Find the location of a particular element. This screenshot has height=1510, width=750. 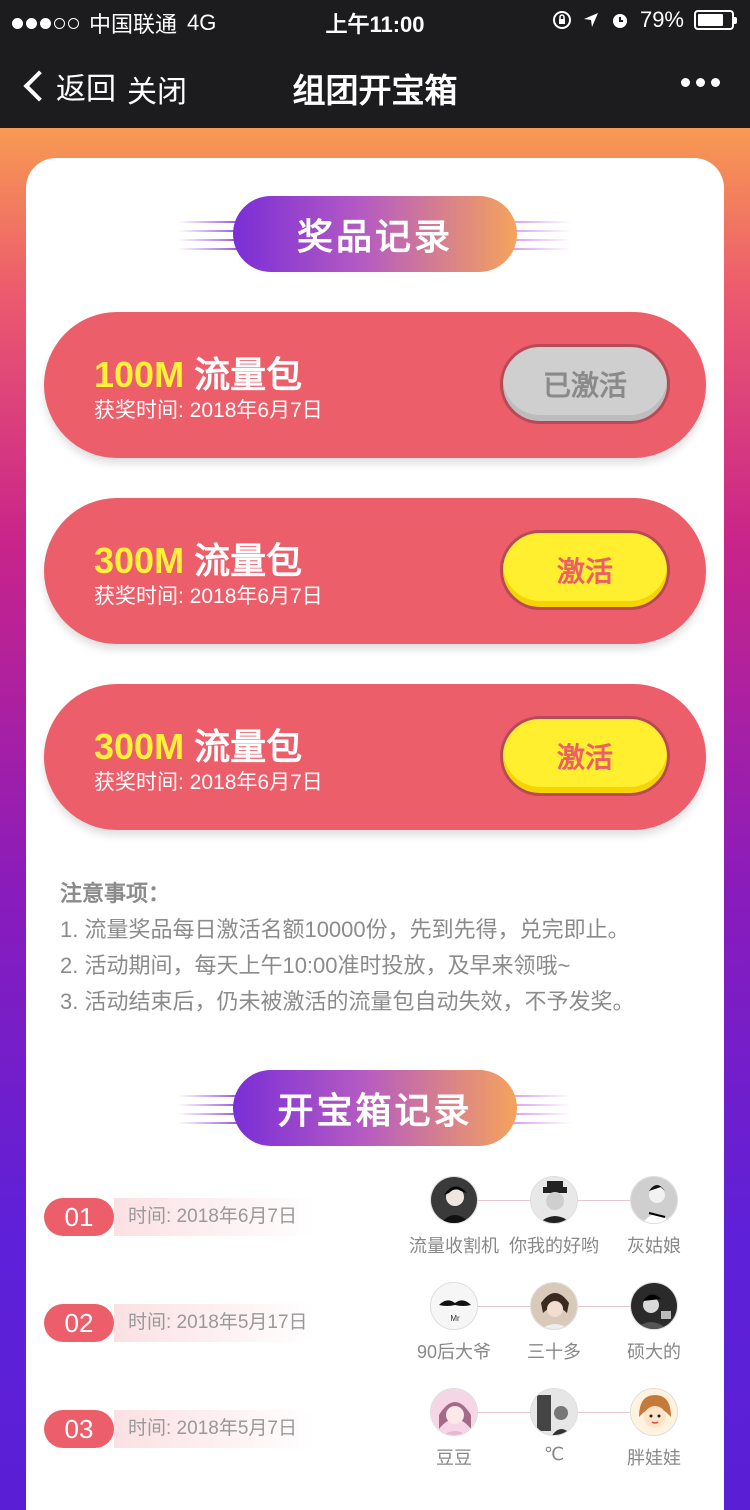

member-name: 豆豆 is located at coordinates (454, 1458).